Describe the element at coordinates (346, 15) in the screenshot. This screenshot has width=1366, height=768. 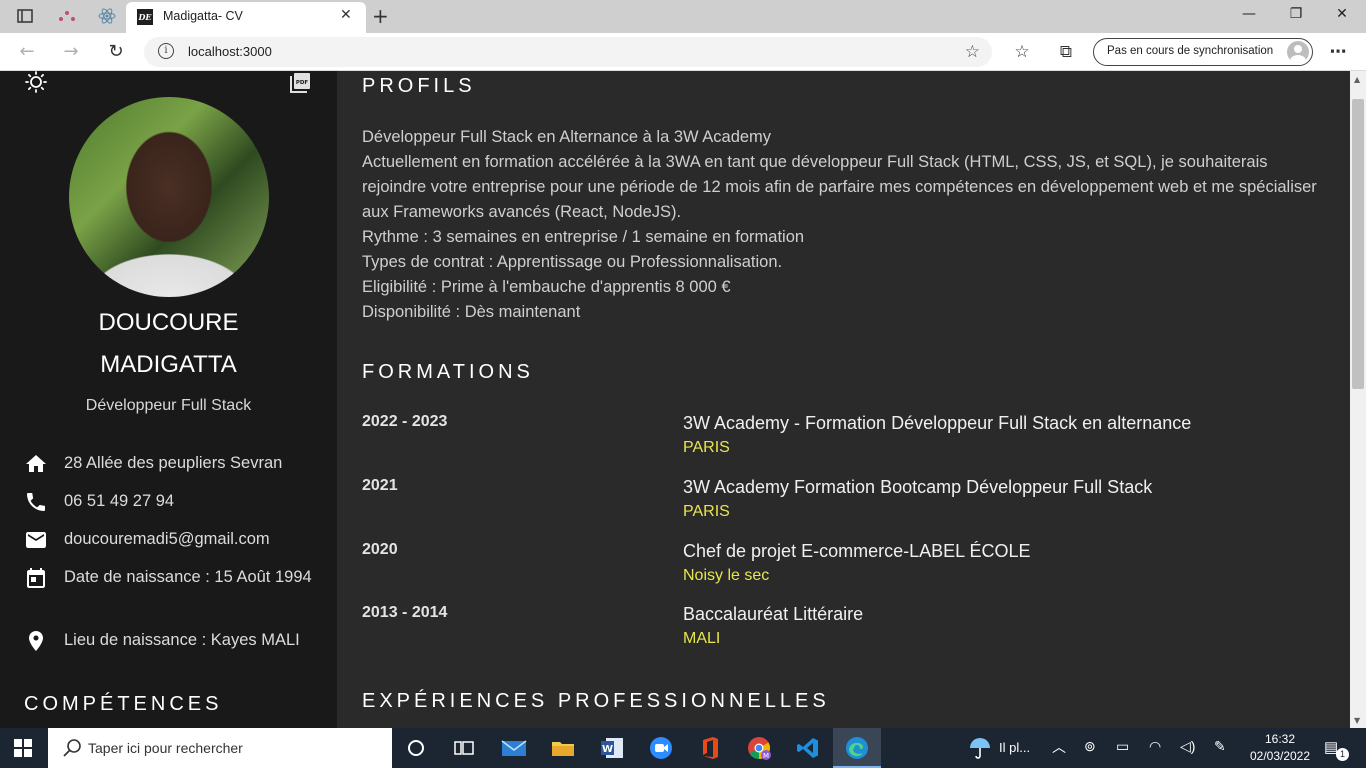
I see `tab-close-icon: ✕` at that location.